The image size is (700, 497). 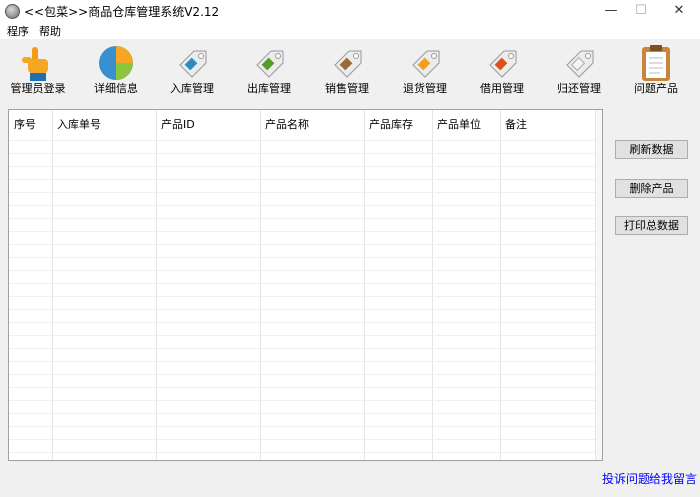 What do you see at coordinates (502, 88) in the screenshot?
I see `tool-label: 借用管理` at bounding box center [502, 88].